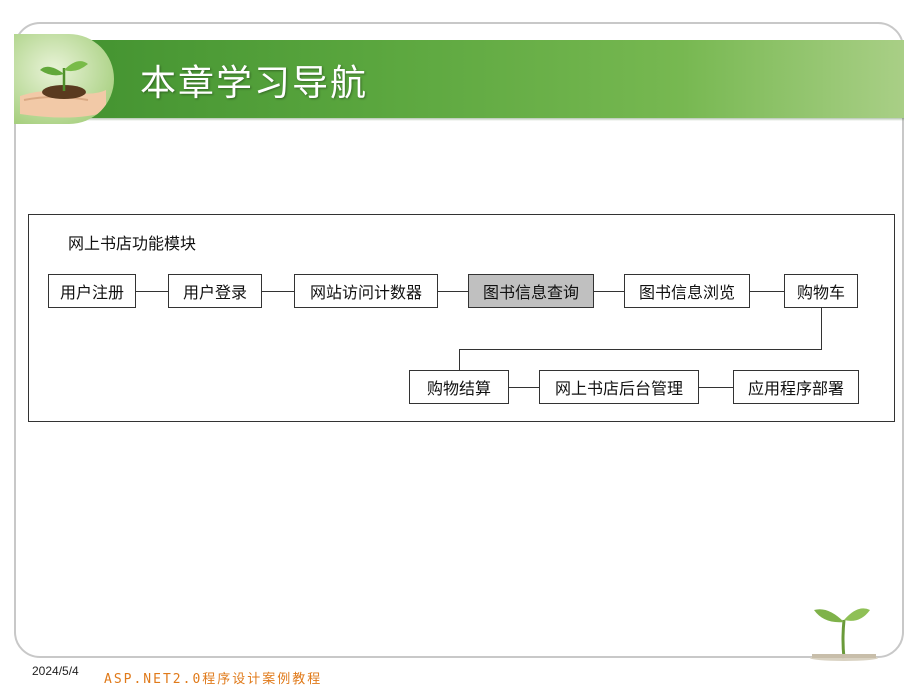 The image size is (920, 690). Describe the element at coordinates (687, 291) in the screenshot. I see `module-book-browse: 图书信息浏览` at that location.